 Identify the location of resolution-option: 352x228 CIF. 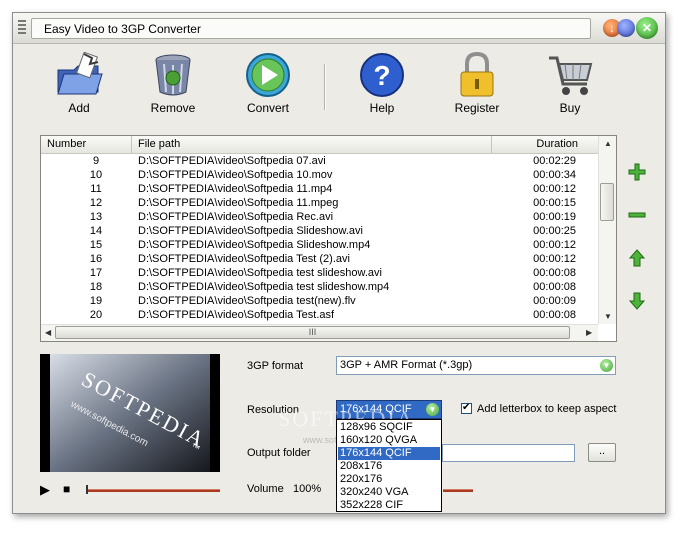
(389, 505).